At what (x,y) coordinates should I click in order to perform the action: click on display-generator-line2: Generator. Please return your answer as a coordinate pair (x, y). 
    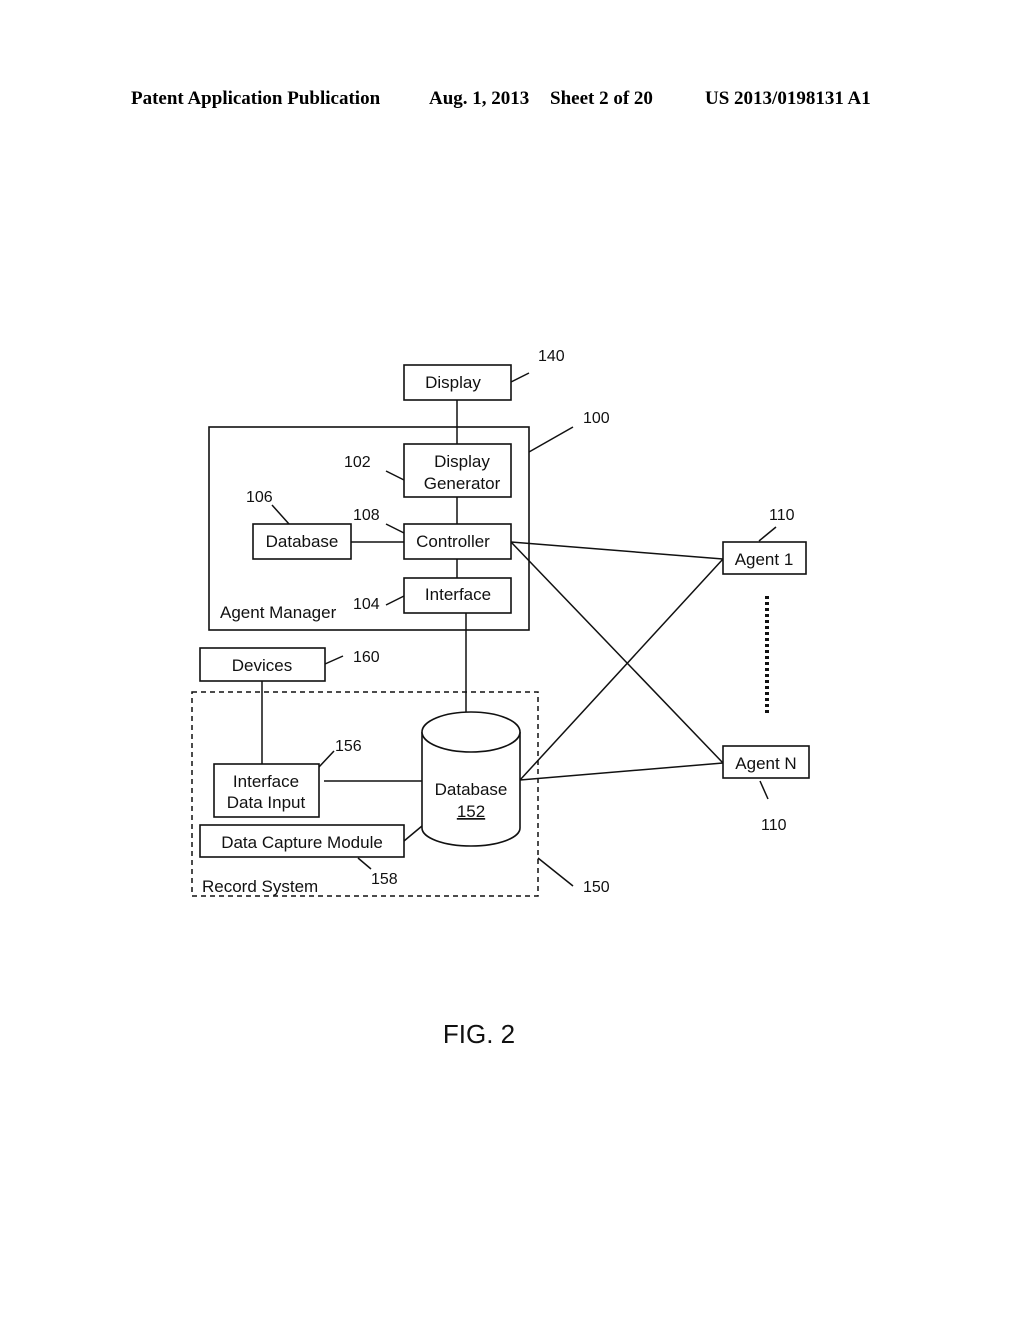
    Looking at the image, I should click on (462, 483).